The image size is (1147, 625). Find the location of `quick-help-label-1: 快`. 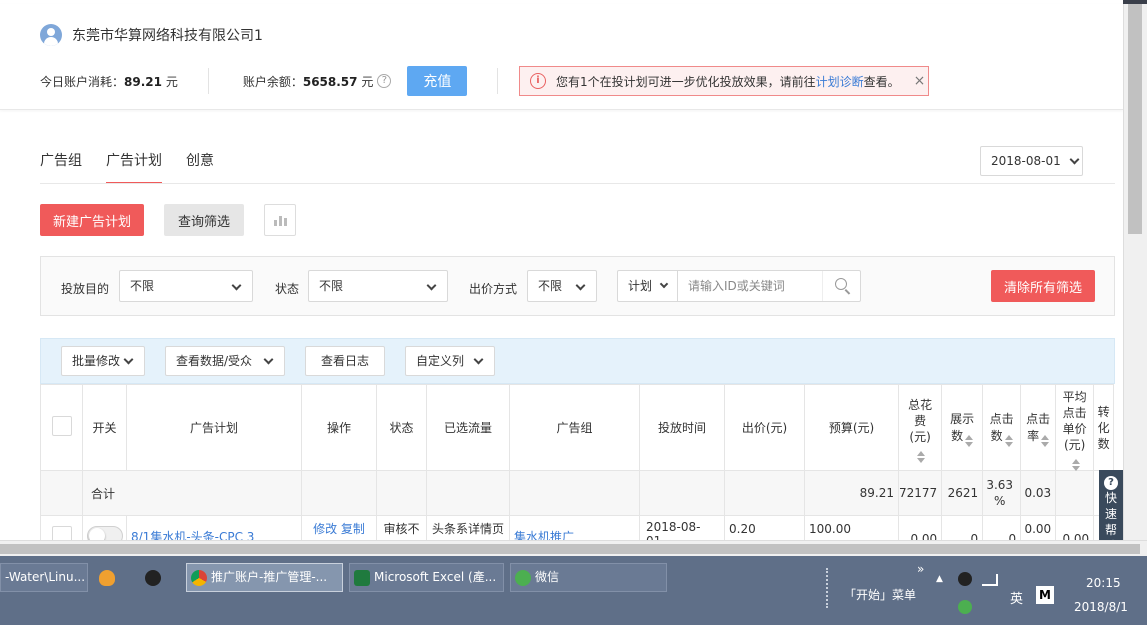

quick-help-label-1: 快 is located at coordinates (1110, 498).